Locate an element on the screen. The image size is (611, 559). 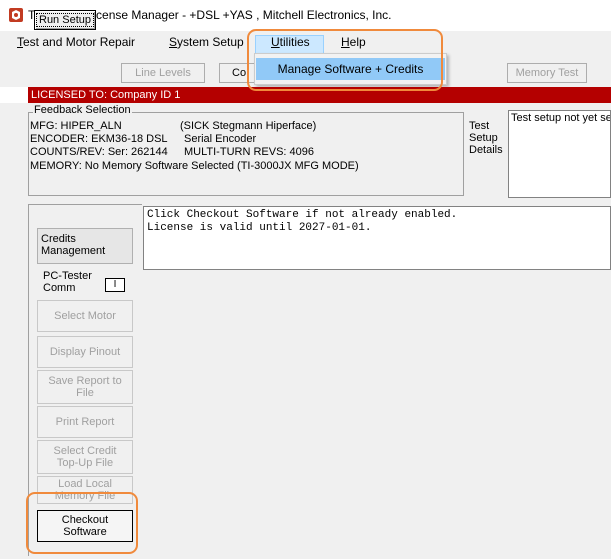
line-levels-button: Line Levels is located at coordinates (163, 73).